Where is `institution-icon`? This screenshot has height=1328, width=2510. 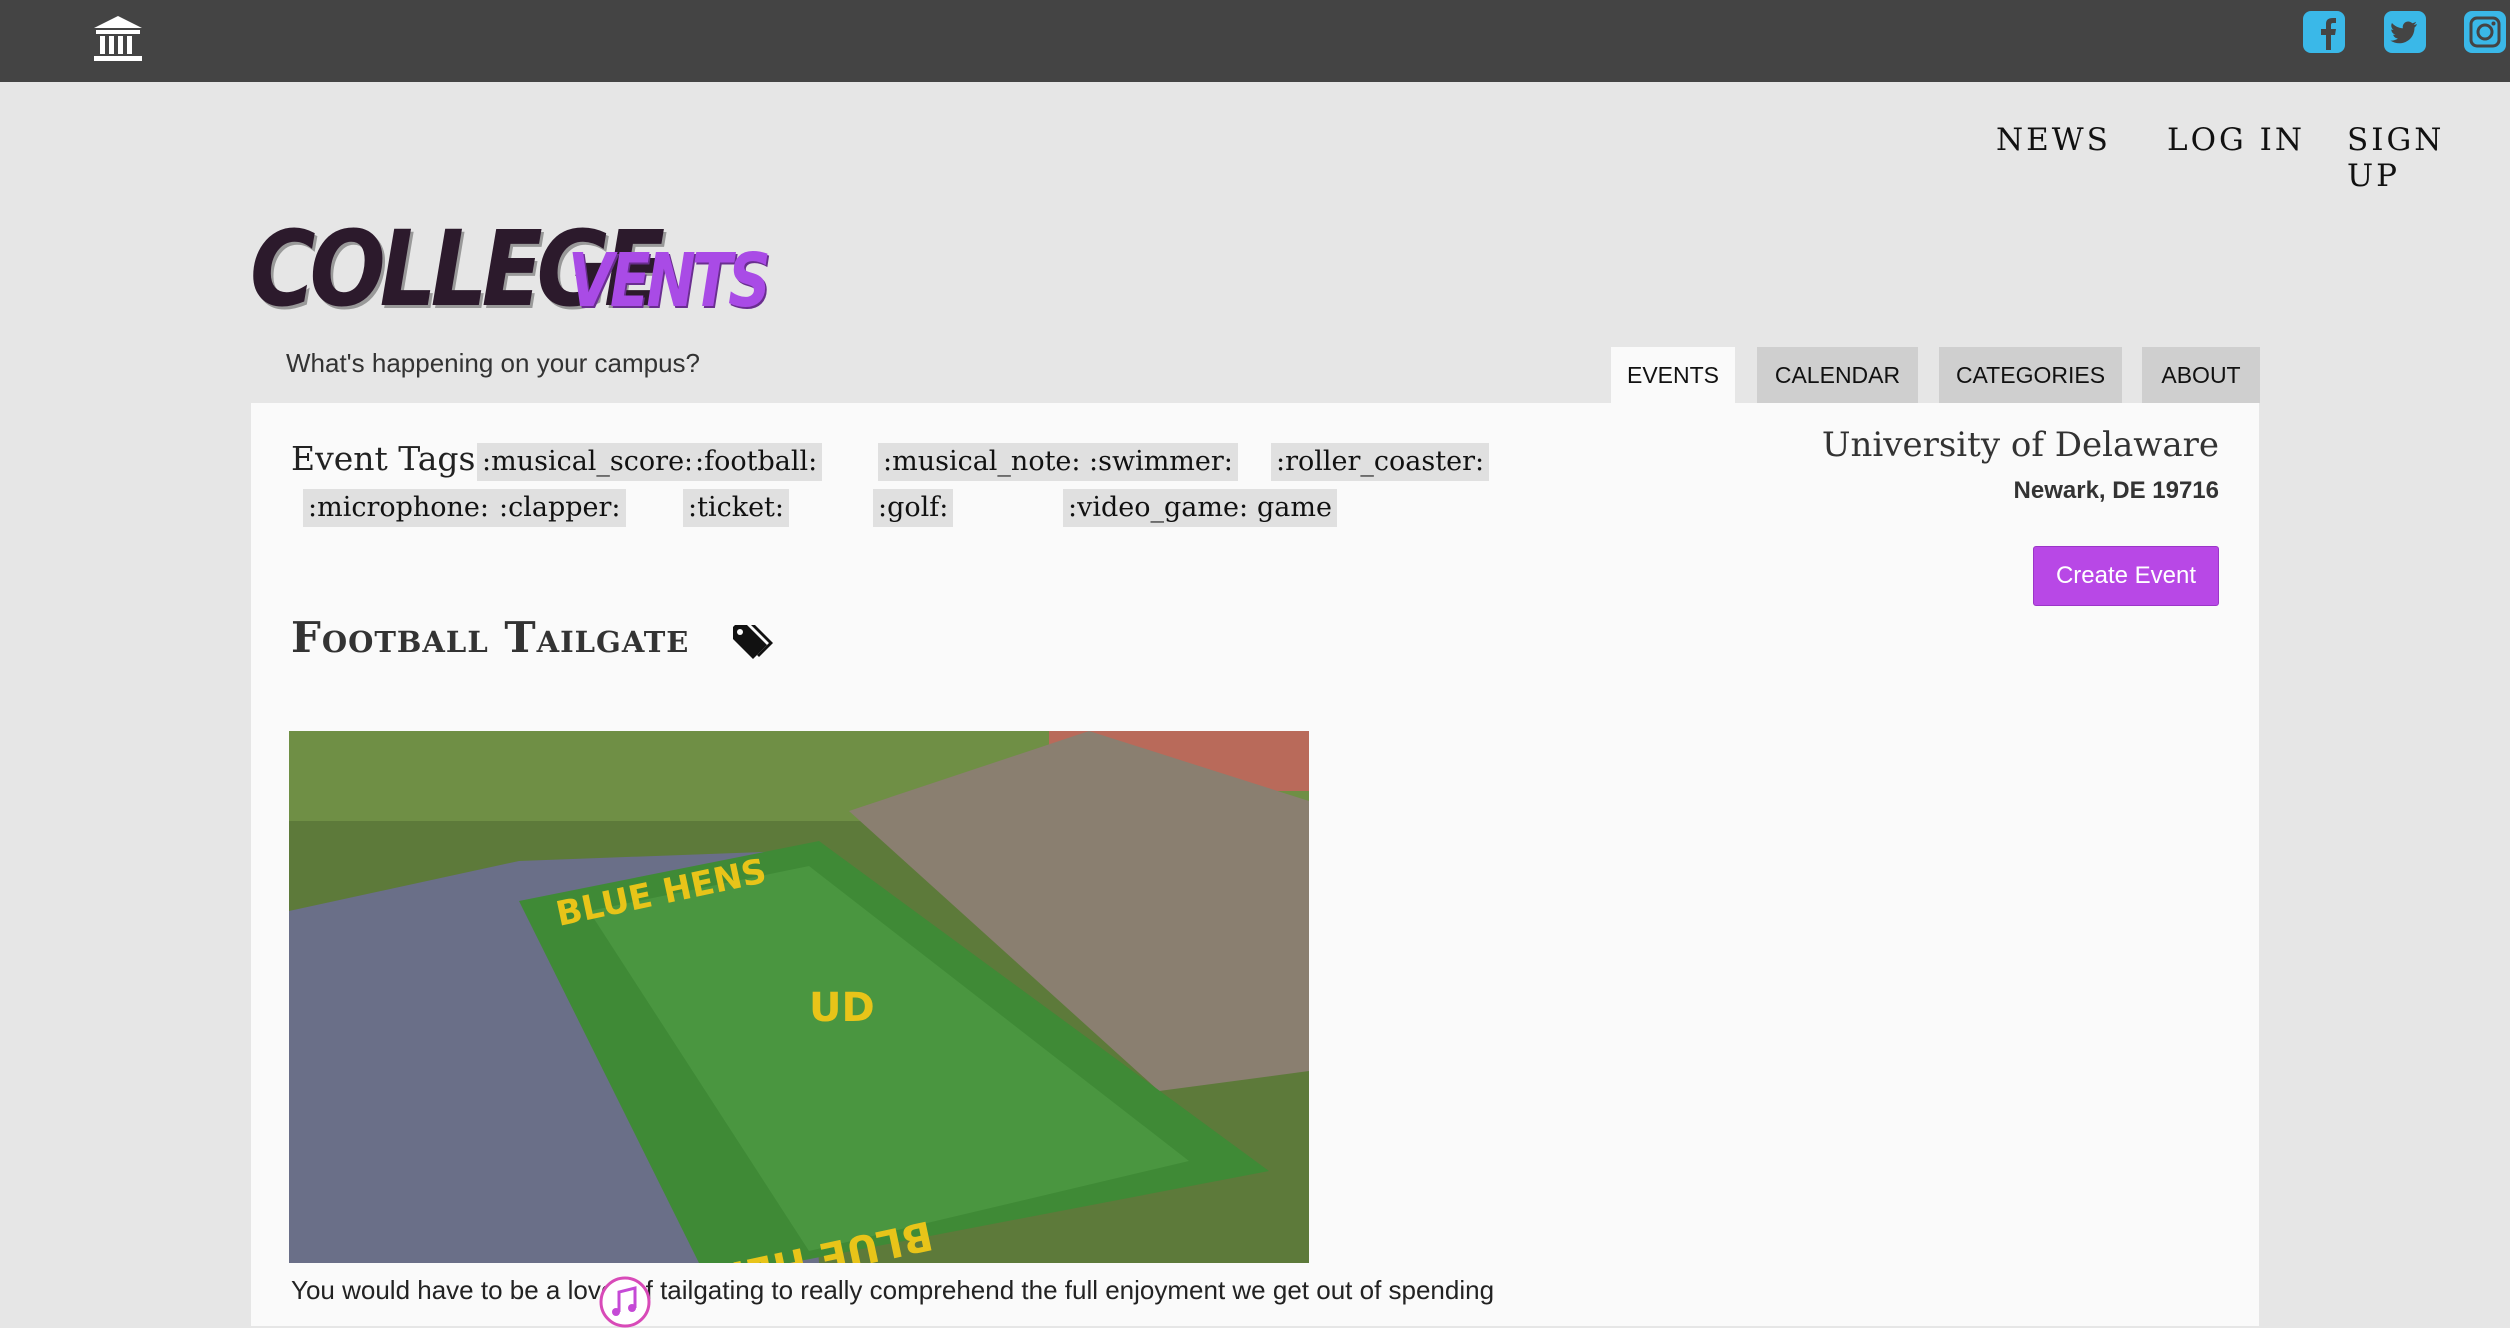
institution-icon is located at coordinates (118, 40).